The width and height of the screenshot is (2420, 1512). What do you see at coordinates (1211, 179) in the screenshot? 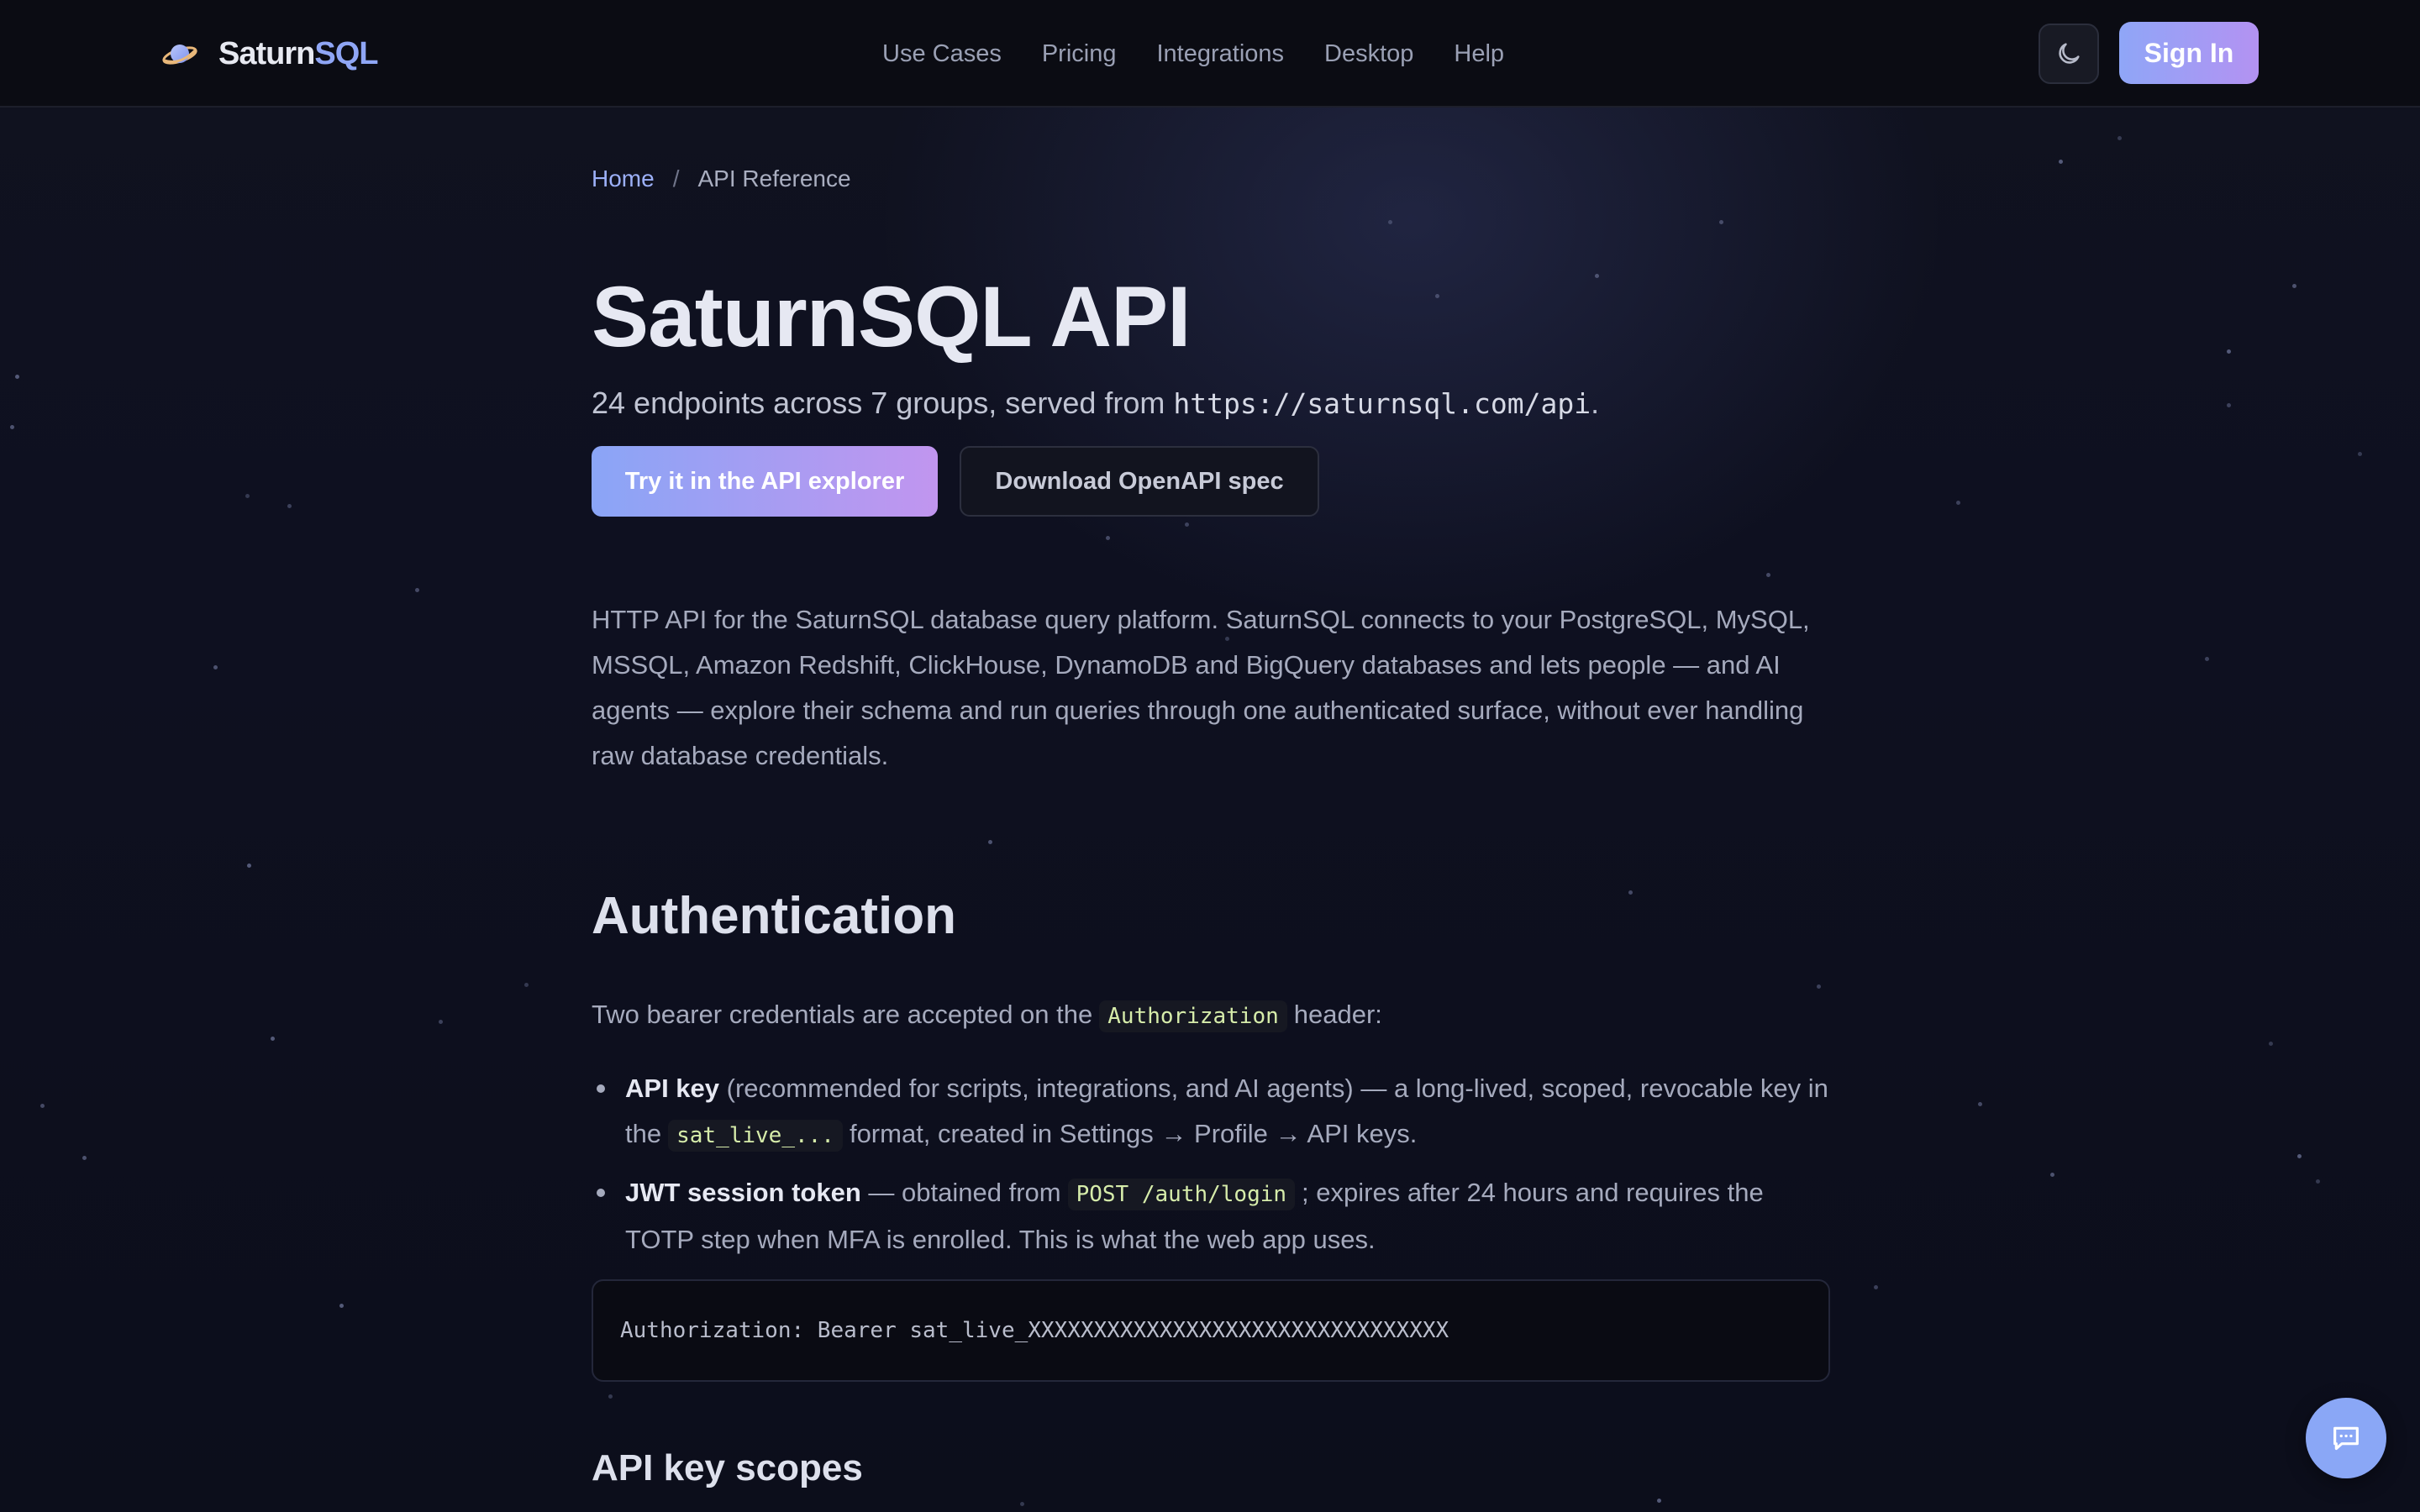
I see `breadcrumb: Home / API Reference` at bounding box center [1211, 179].